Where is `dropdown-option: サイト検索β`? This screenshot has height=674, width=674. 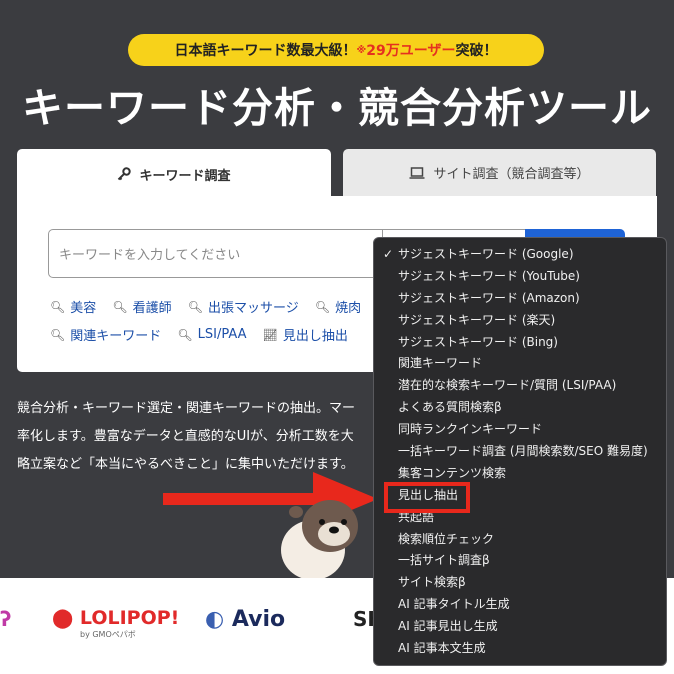
dropdown-option: サイト検索β is located at coordinates (520, 583).